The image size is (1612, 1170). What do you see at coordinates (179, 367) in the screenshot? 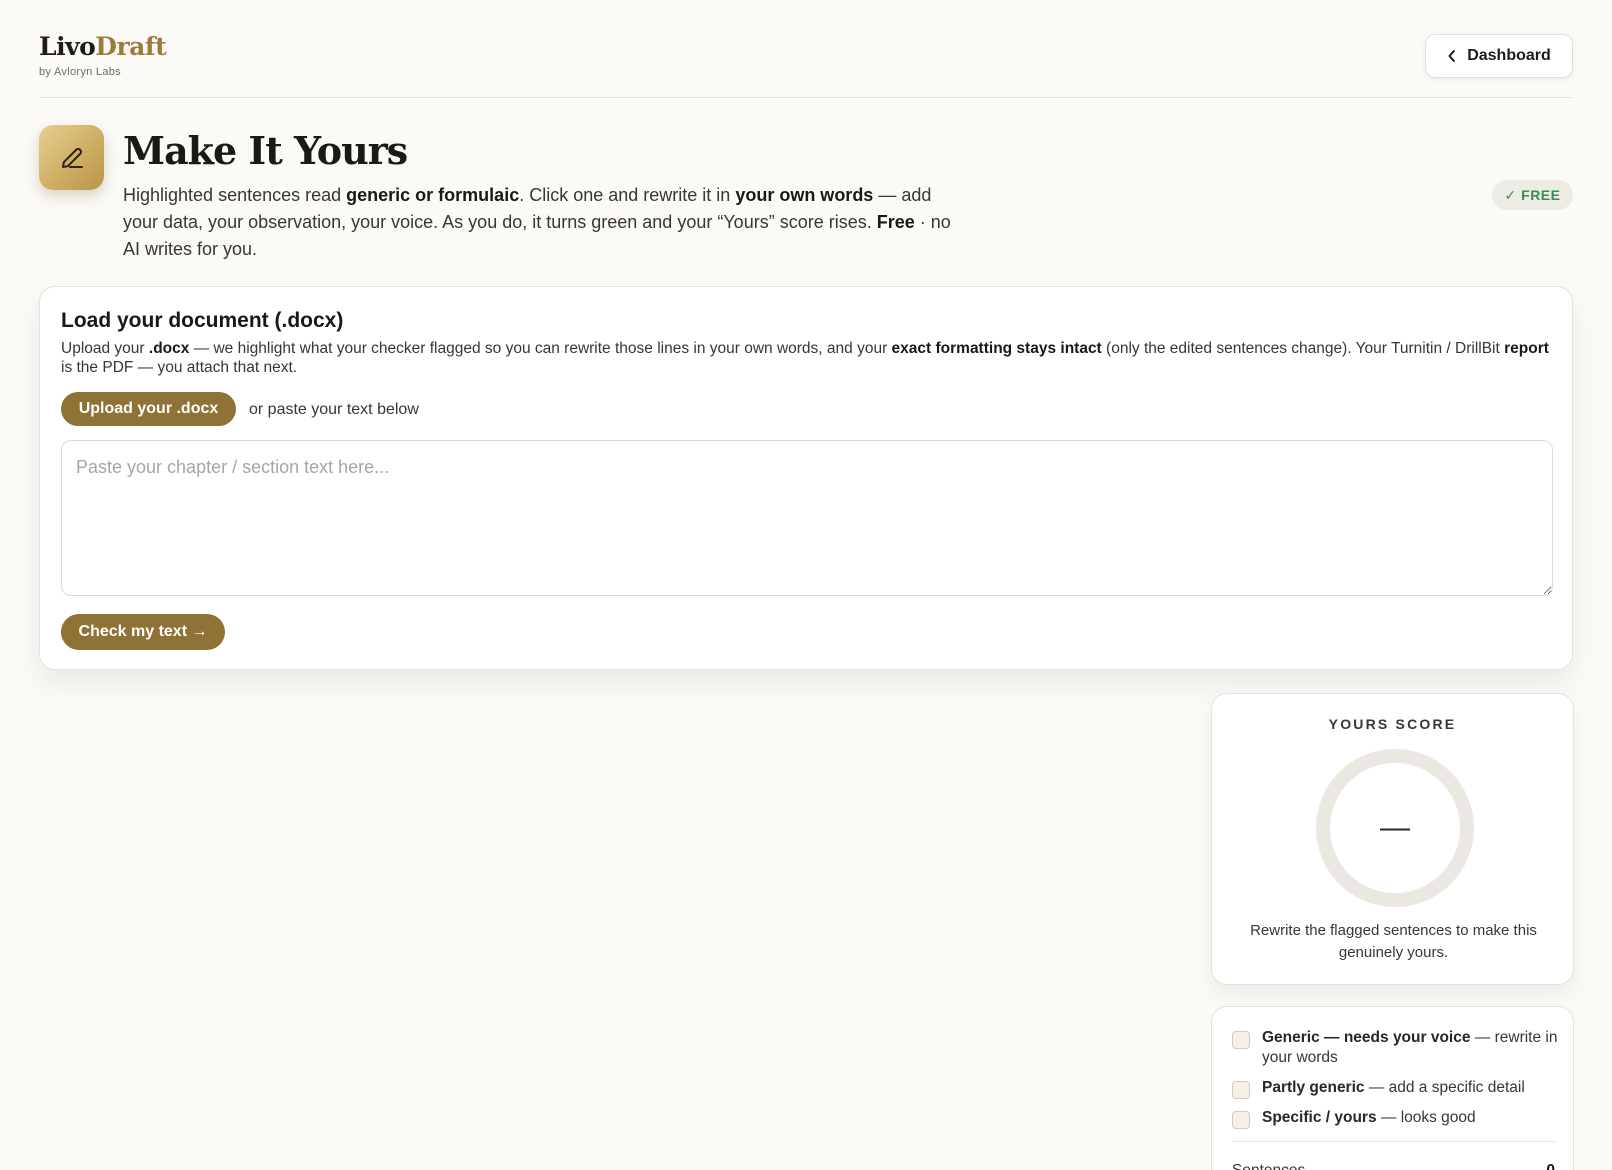
I see `desc-text: is the PDF — you attach that next.` at bounding box center [179, 367].